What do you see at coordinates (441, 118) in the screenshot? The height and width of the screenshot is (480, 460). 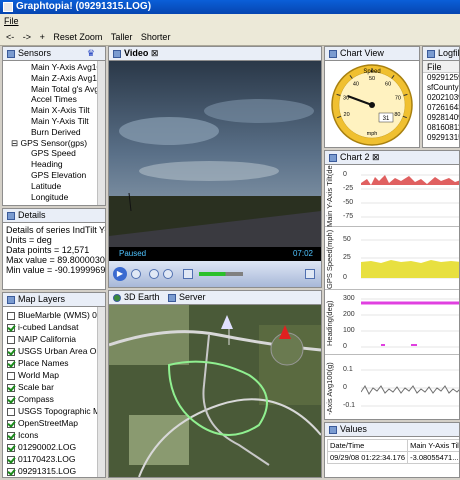 I see `logfile-item: 09281409.L` at bounding box center [441, 118].